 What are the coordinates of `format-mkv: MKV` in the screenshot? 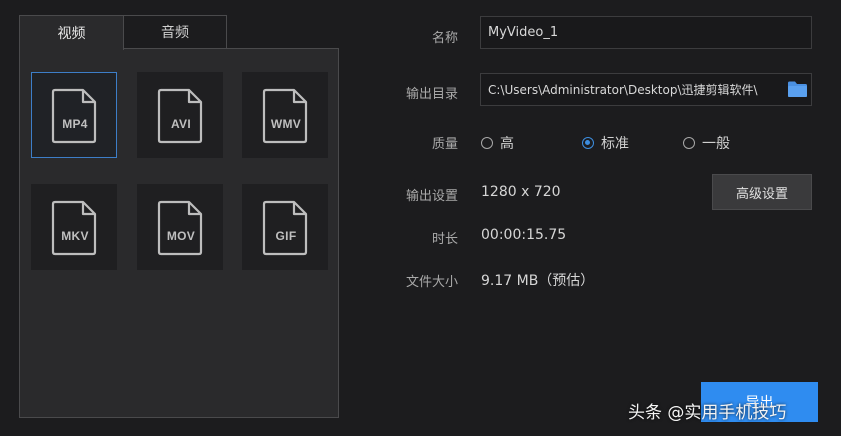 It's located at (74, 227).